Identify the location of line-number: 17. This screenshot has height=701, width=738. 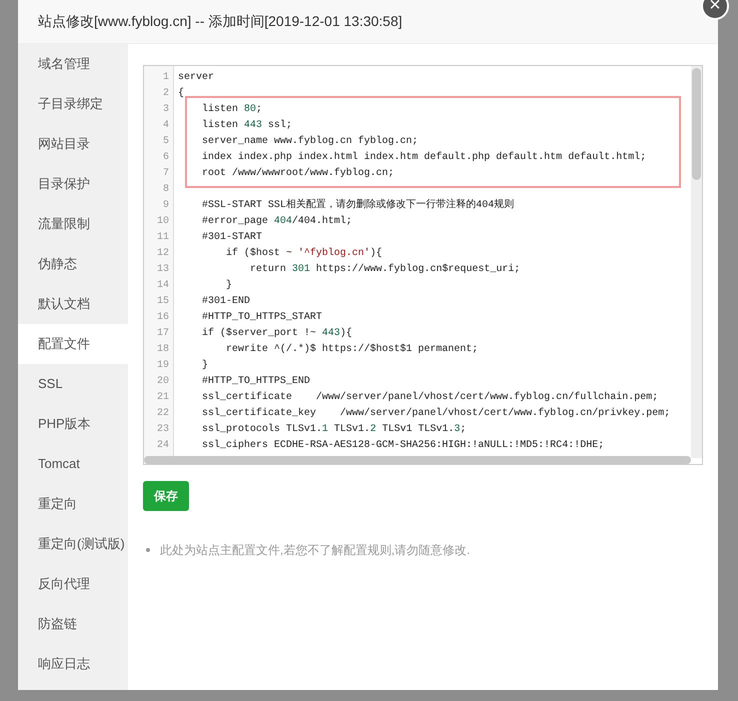
(163, 334).